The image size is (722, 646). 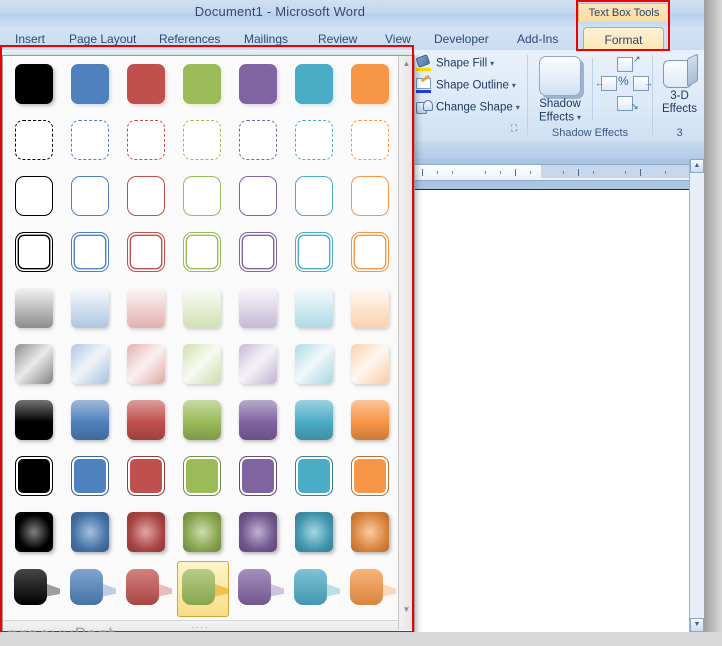 I want to click on gallery-item-r7-c6, so click(x=314, y=420).